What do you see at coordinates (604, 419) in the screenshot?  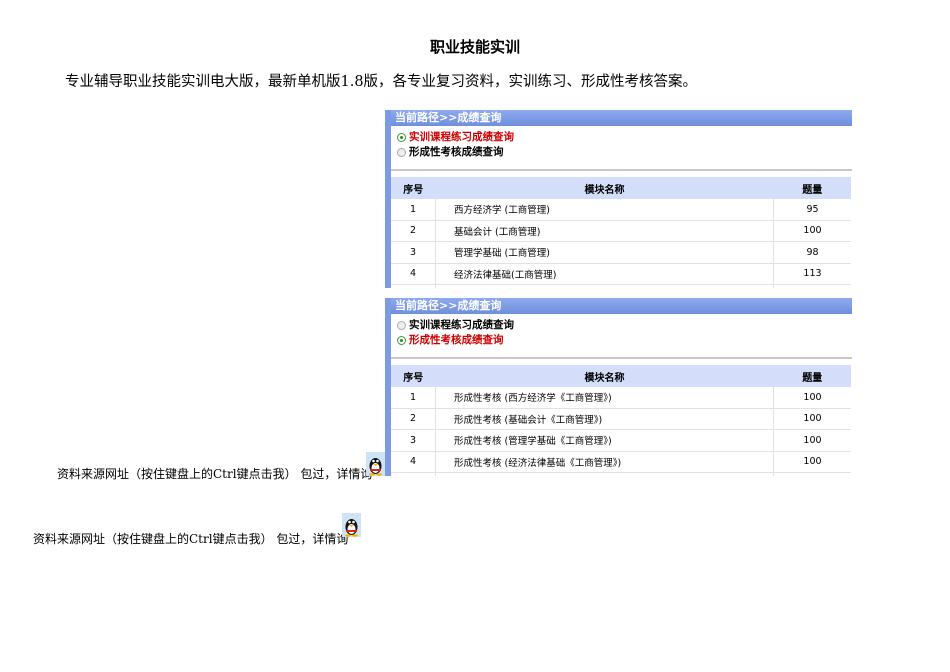 I see `table-cell: 形成性考核 (基础会计《工商管理》)` at bounding box center [604, 419].